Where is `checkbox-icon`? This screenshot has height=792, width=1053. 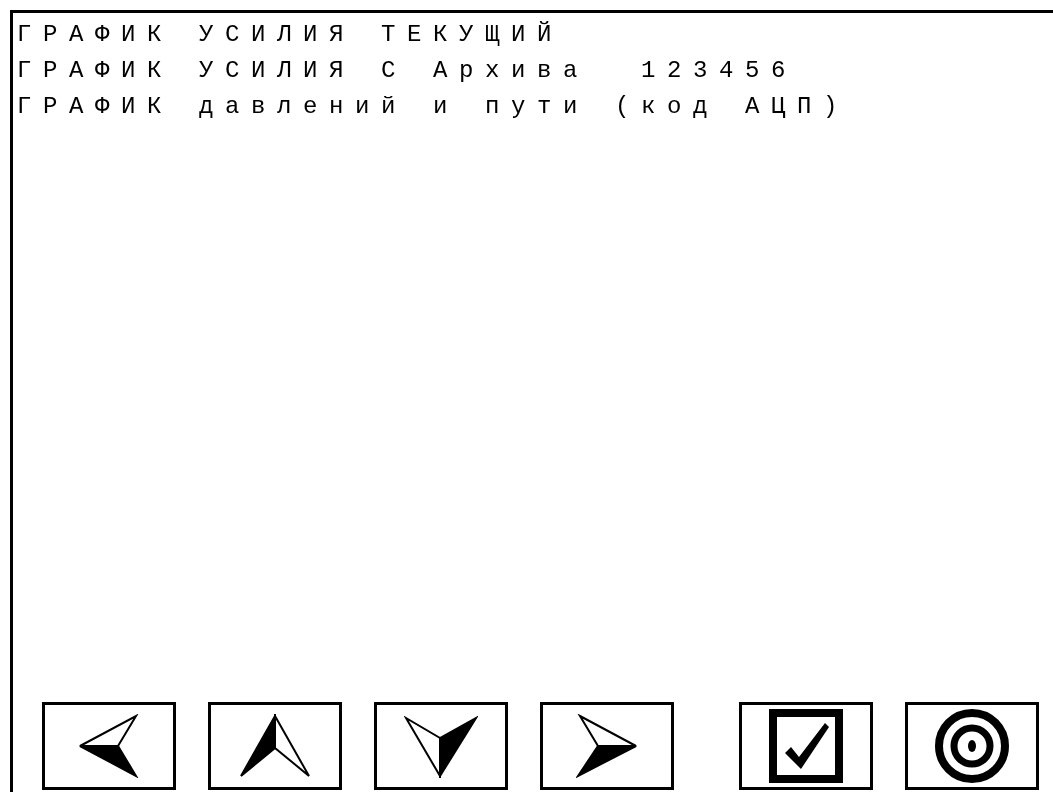
checkbox-icon is located at coordinates (806, 746).